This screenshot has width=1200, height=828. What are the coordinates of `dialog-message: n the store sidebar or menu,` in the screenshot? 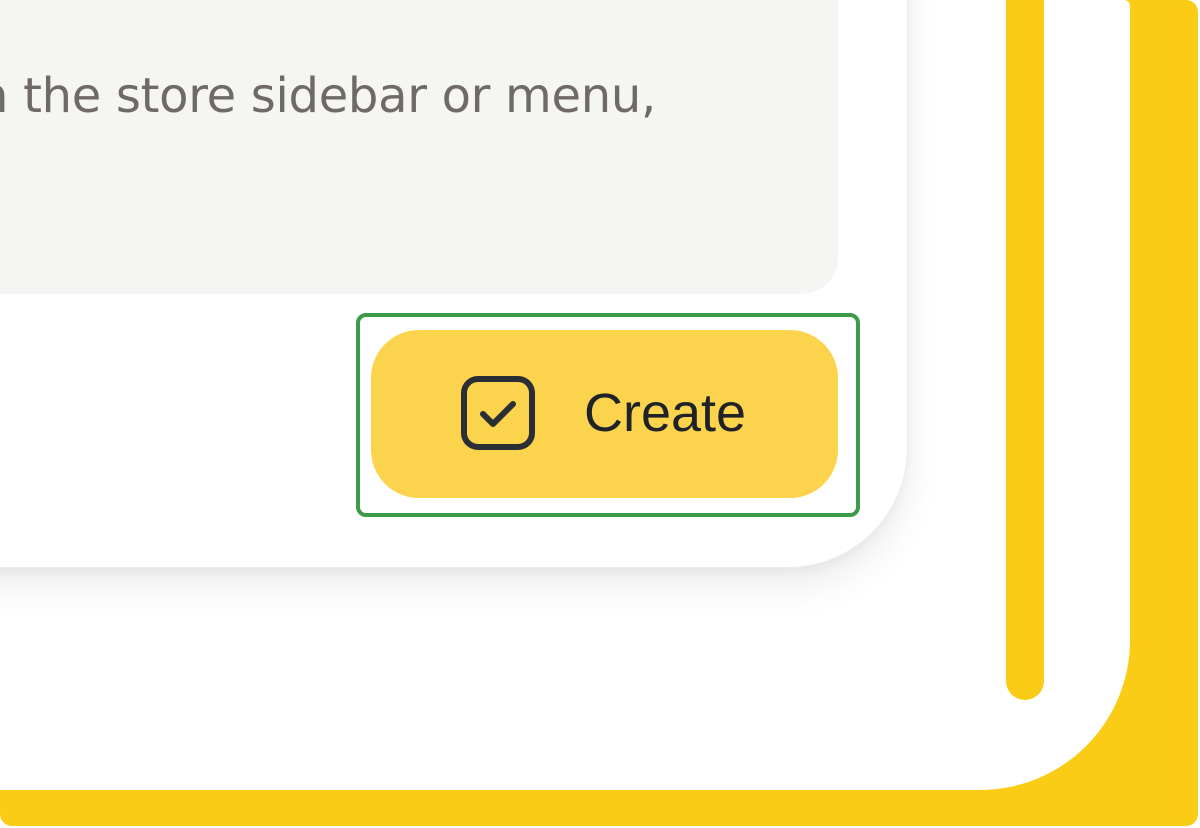 It's located at (420, 96).